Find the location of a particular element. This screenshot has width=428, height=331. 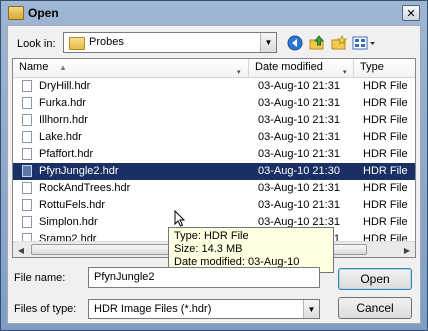

filetype-value: HDR Image Files (*.hdr) is located at coordinates (153, 309).